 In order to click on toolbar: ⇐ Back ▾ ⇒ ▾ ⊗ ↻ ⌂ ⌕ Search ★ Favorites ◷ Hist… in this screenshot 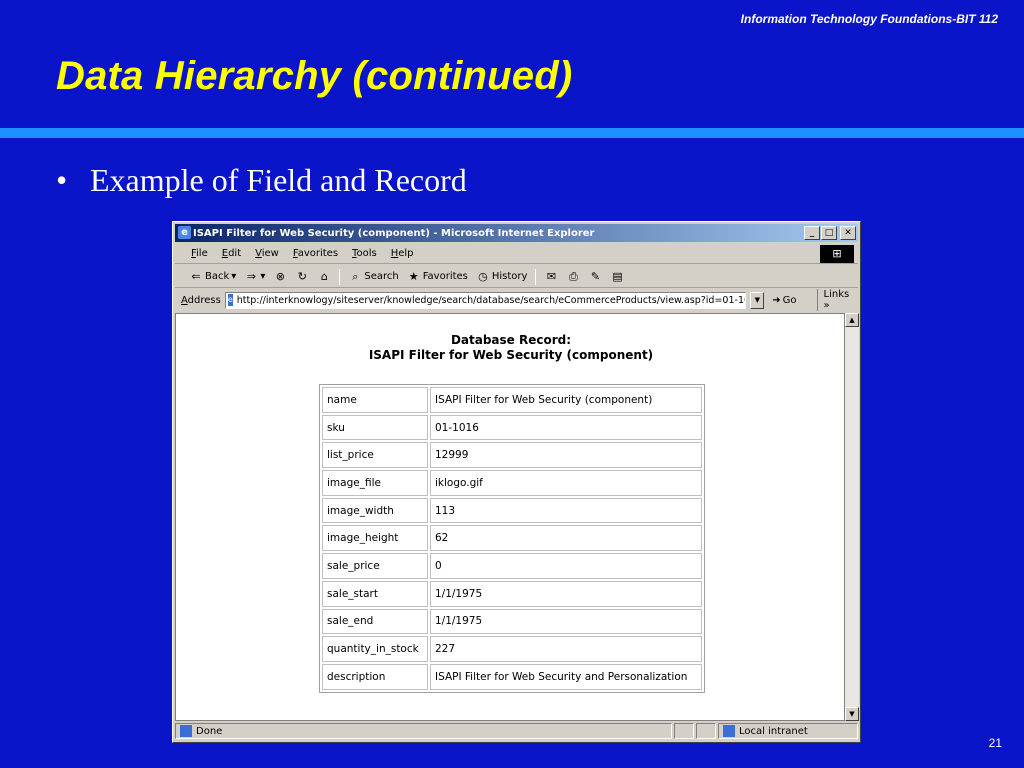, I will do `click(516, 277)`.